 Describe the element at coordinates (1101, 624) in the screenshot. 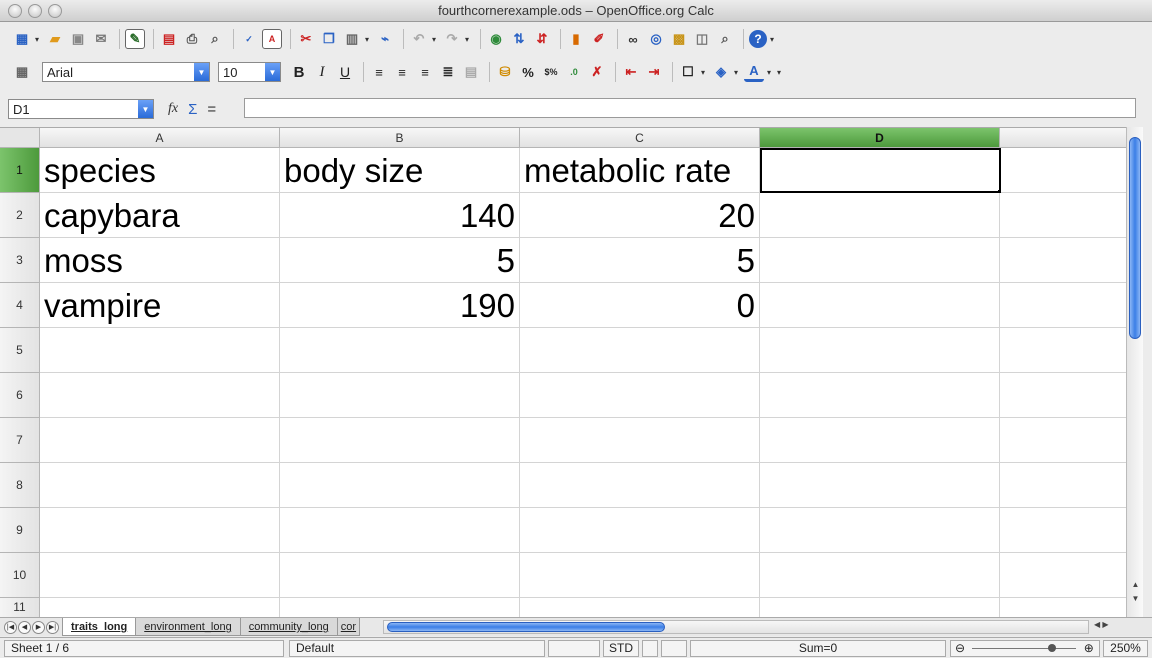

I see `horizontal-scroll-arrows: ◀ ▶` at that location.